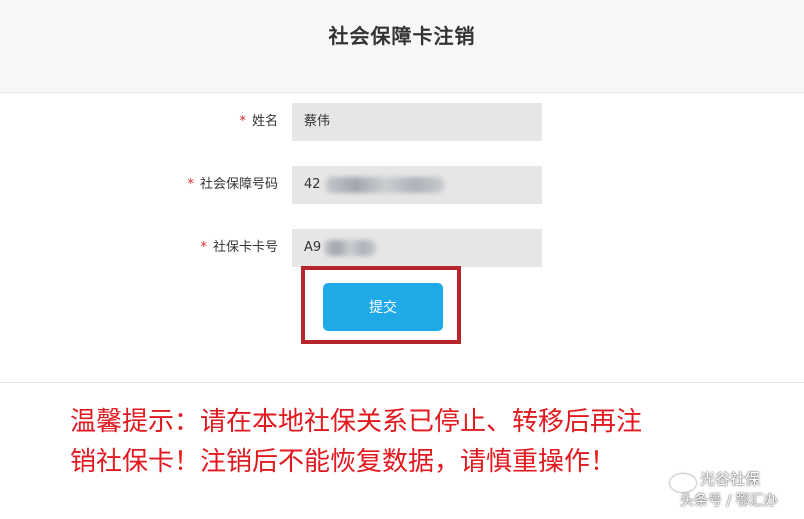  Describe the element at coordinates (730, 479) in the screenshot. I see `watermark-line-1: 光谷社保` at that location.